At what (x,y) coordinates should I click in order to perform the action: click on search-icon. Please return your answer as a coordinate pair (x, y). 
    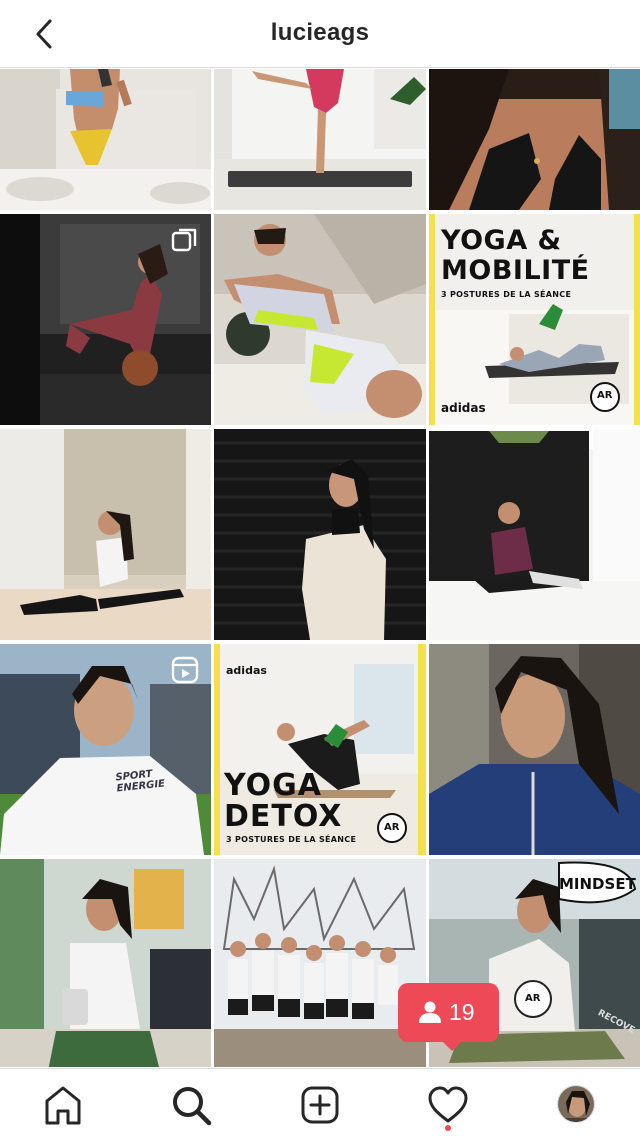
    Looking at the image, I should click on (192, 1106).